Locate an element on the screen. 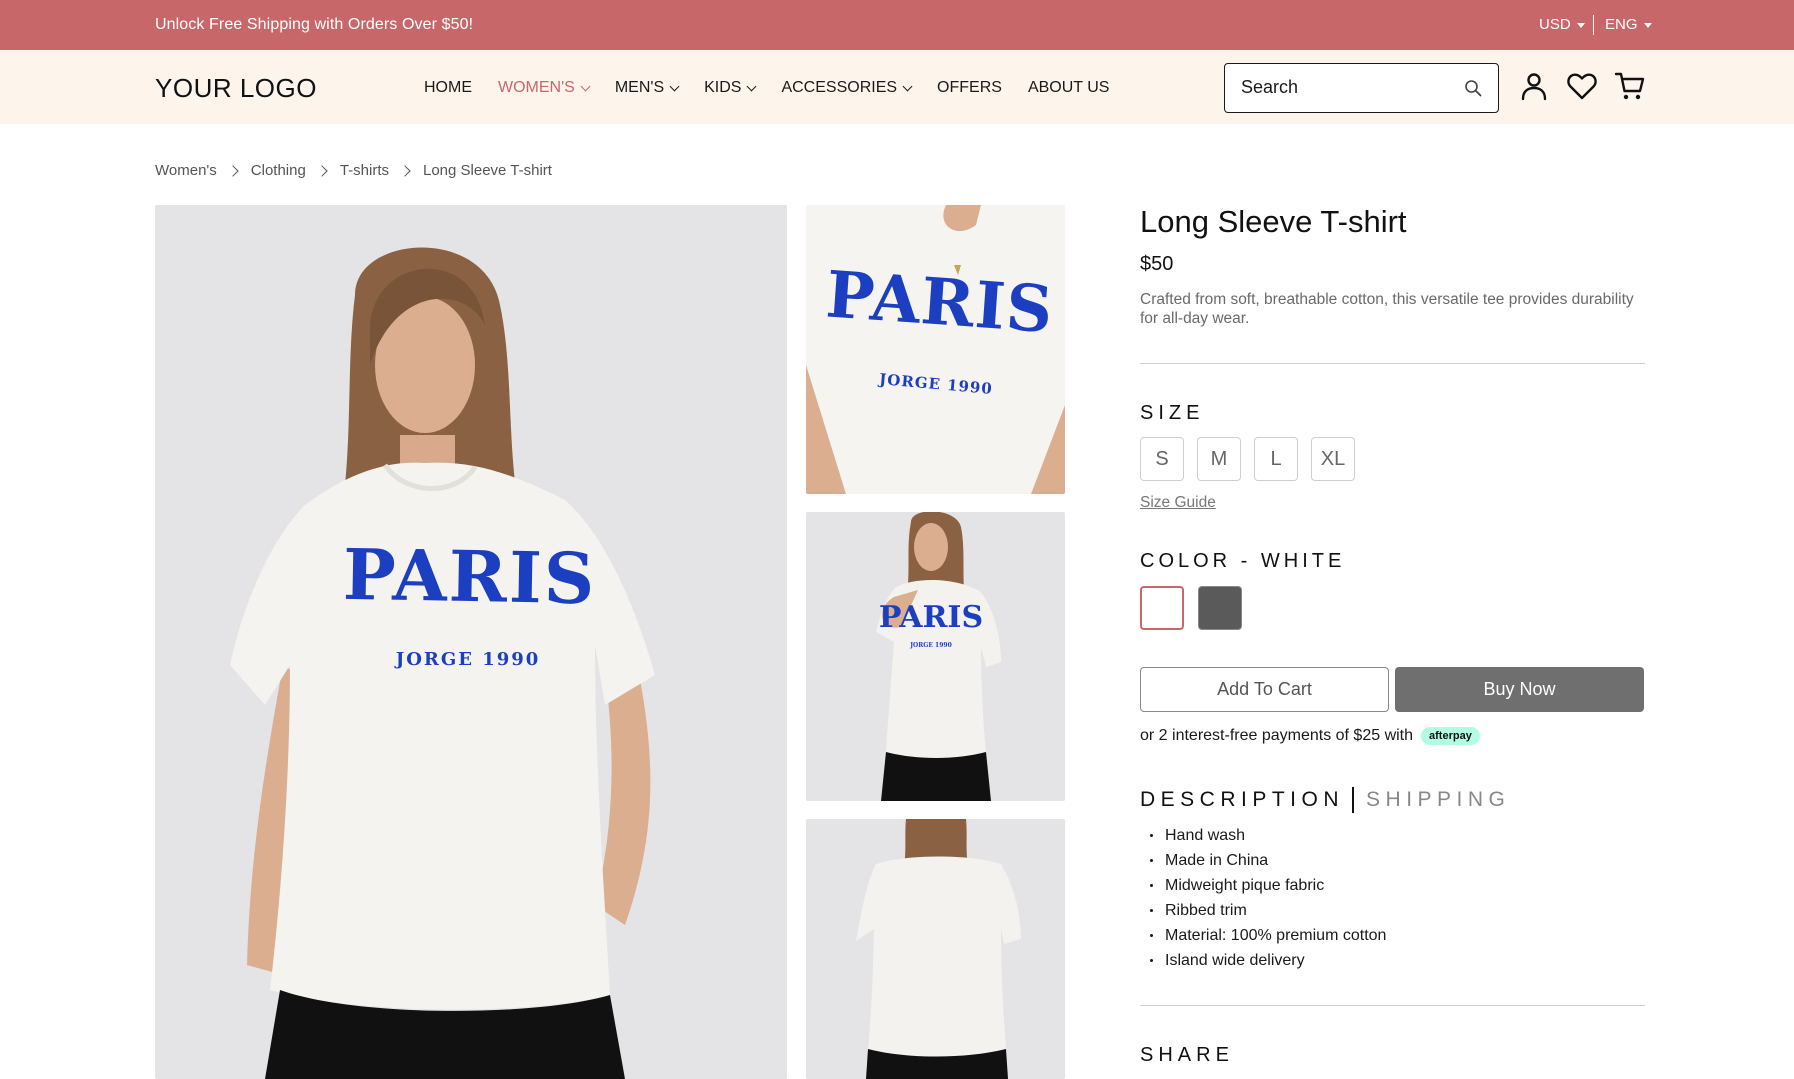  nav-item-kids: KIDS is located at coordinates (730, 88).